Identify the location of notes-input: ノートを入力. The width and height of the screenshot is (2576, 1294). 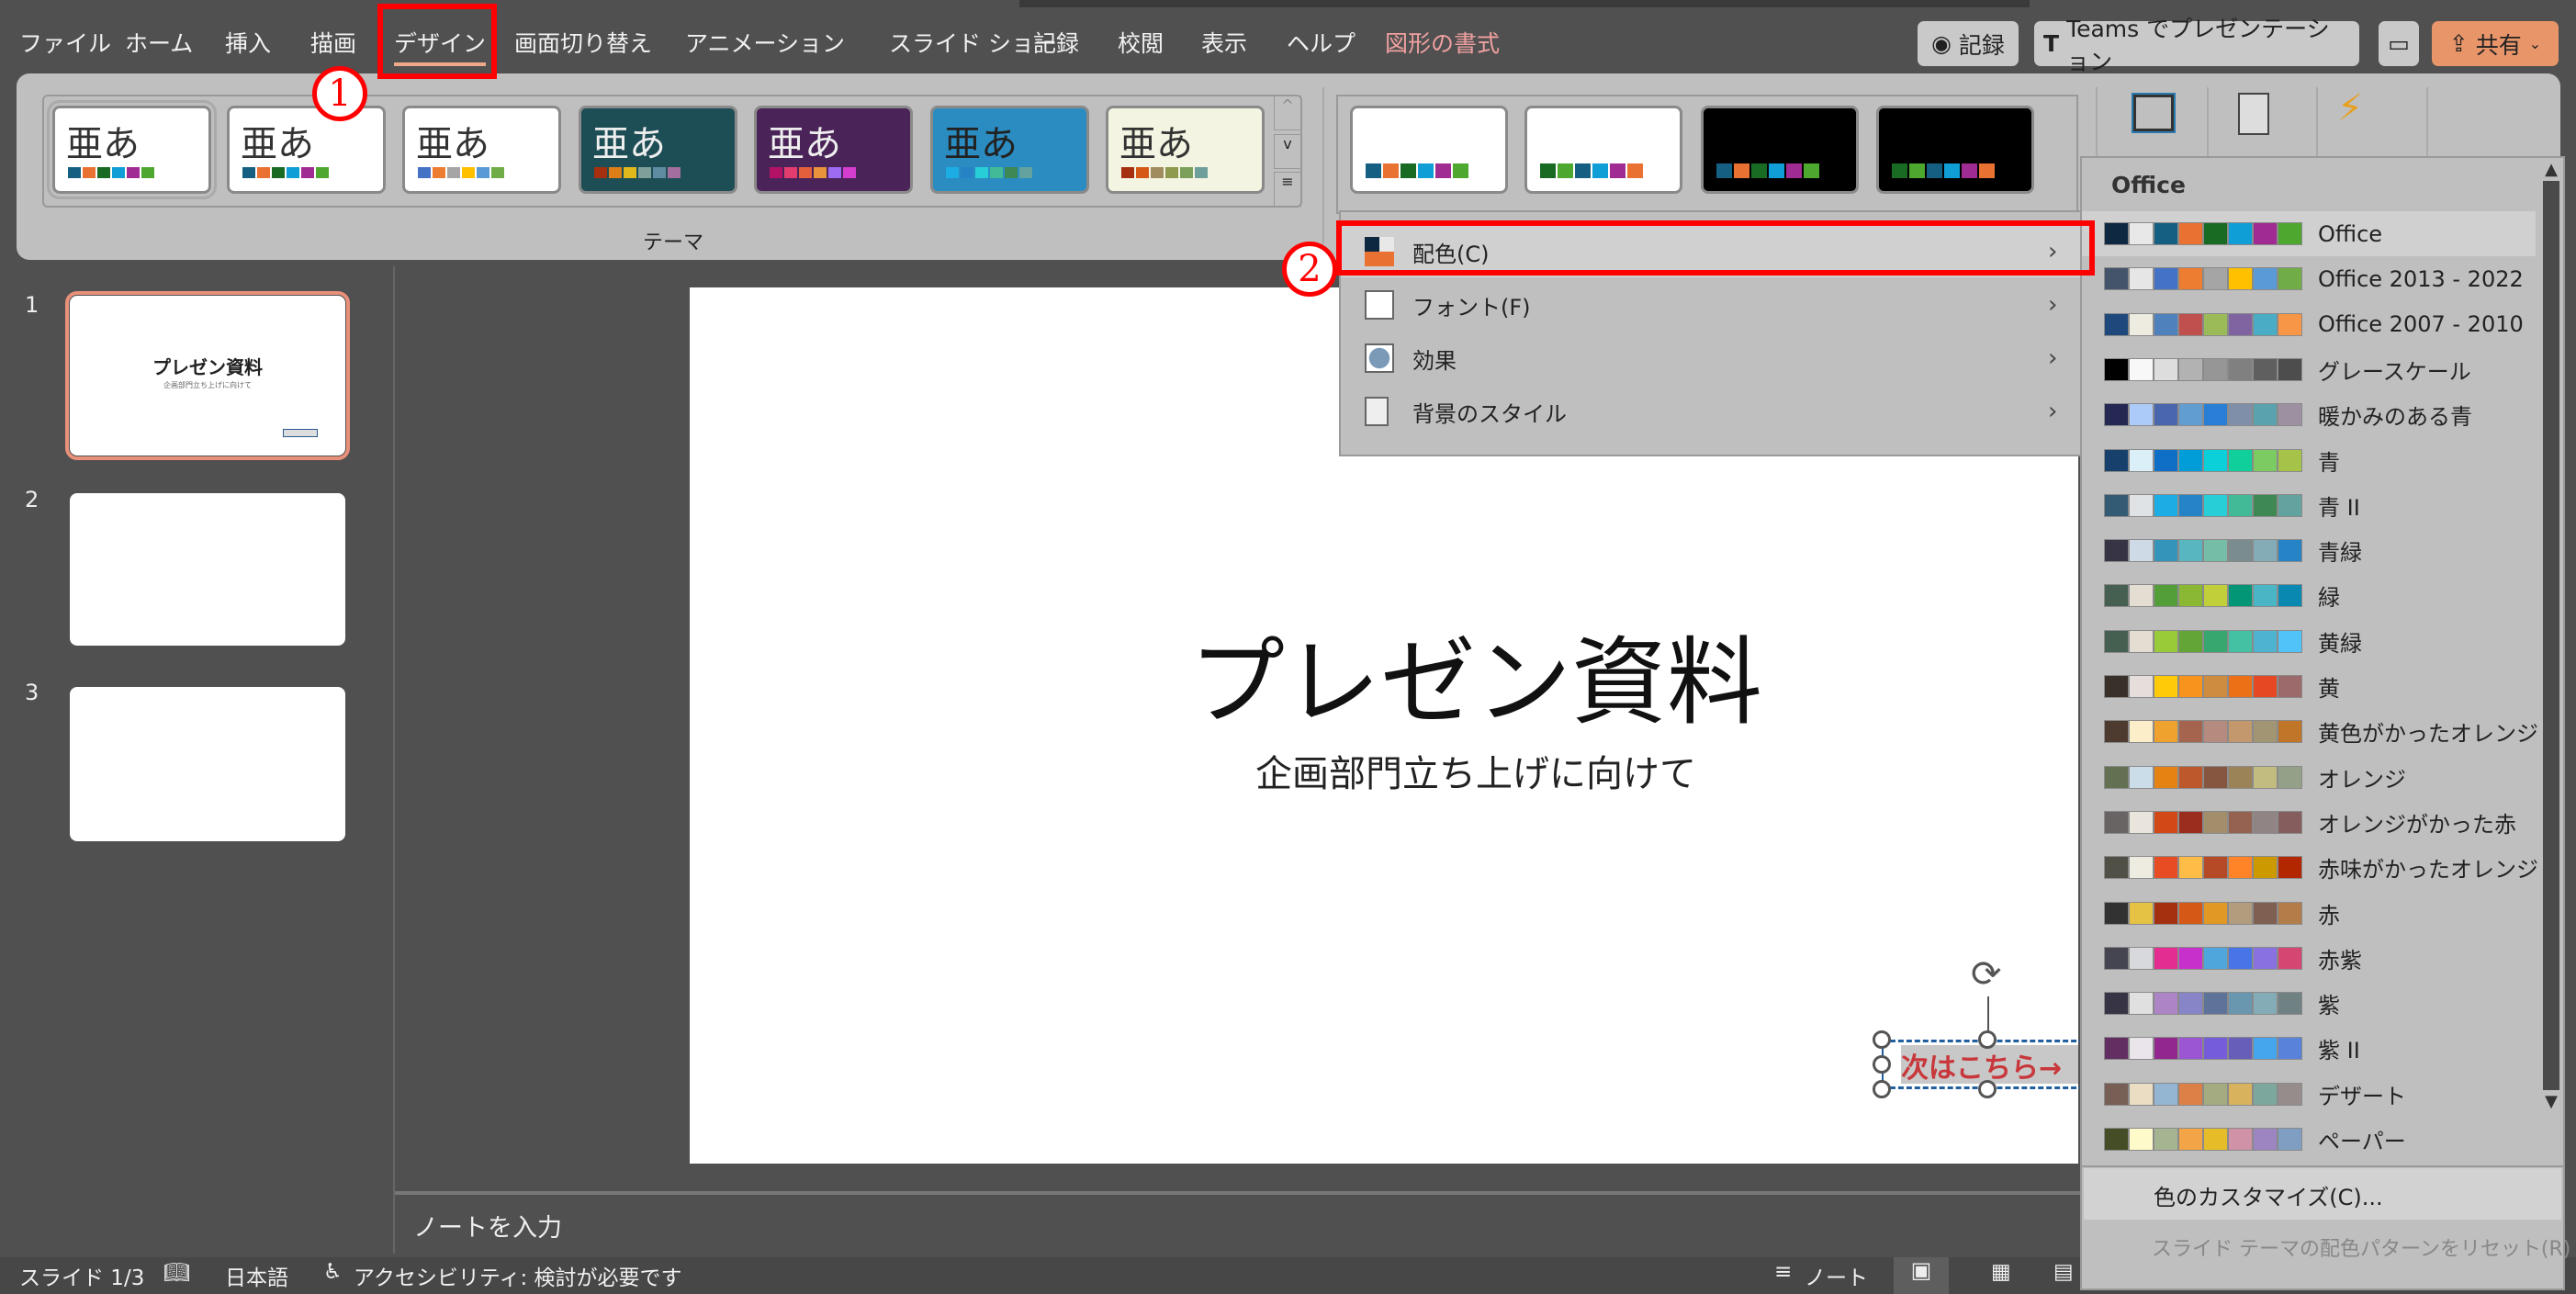
(487, 1225).